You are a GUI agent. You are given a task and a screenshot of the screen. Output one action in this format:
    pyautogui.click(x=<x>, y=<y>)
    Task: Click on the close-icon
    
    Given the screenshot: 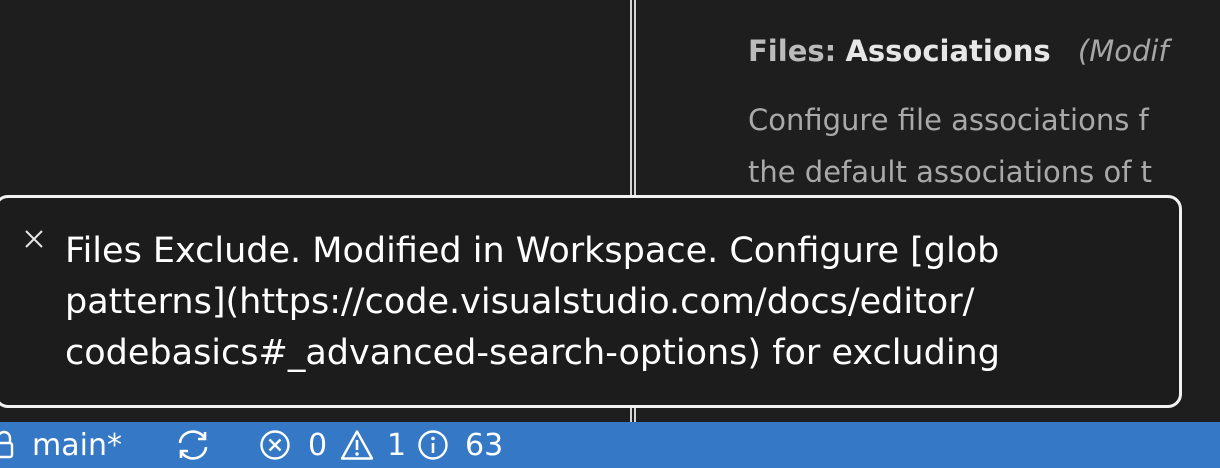 What is the action you would take?
    pyautogui.click(x=34, y=239)
    